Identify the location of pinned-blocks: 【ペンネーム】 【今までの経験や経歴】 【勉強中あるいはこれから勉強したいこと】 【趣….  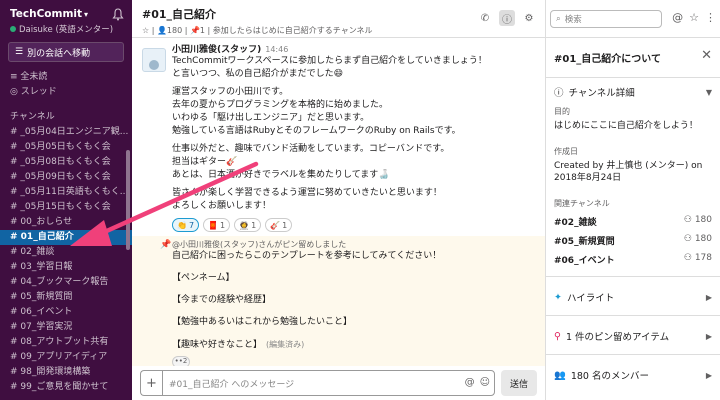
(353, 312).